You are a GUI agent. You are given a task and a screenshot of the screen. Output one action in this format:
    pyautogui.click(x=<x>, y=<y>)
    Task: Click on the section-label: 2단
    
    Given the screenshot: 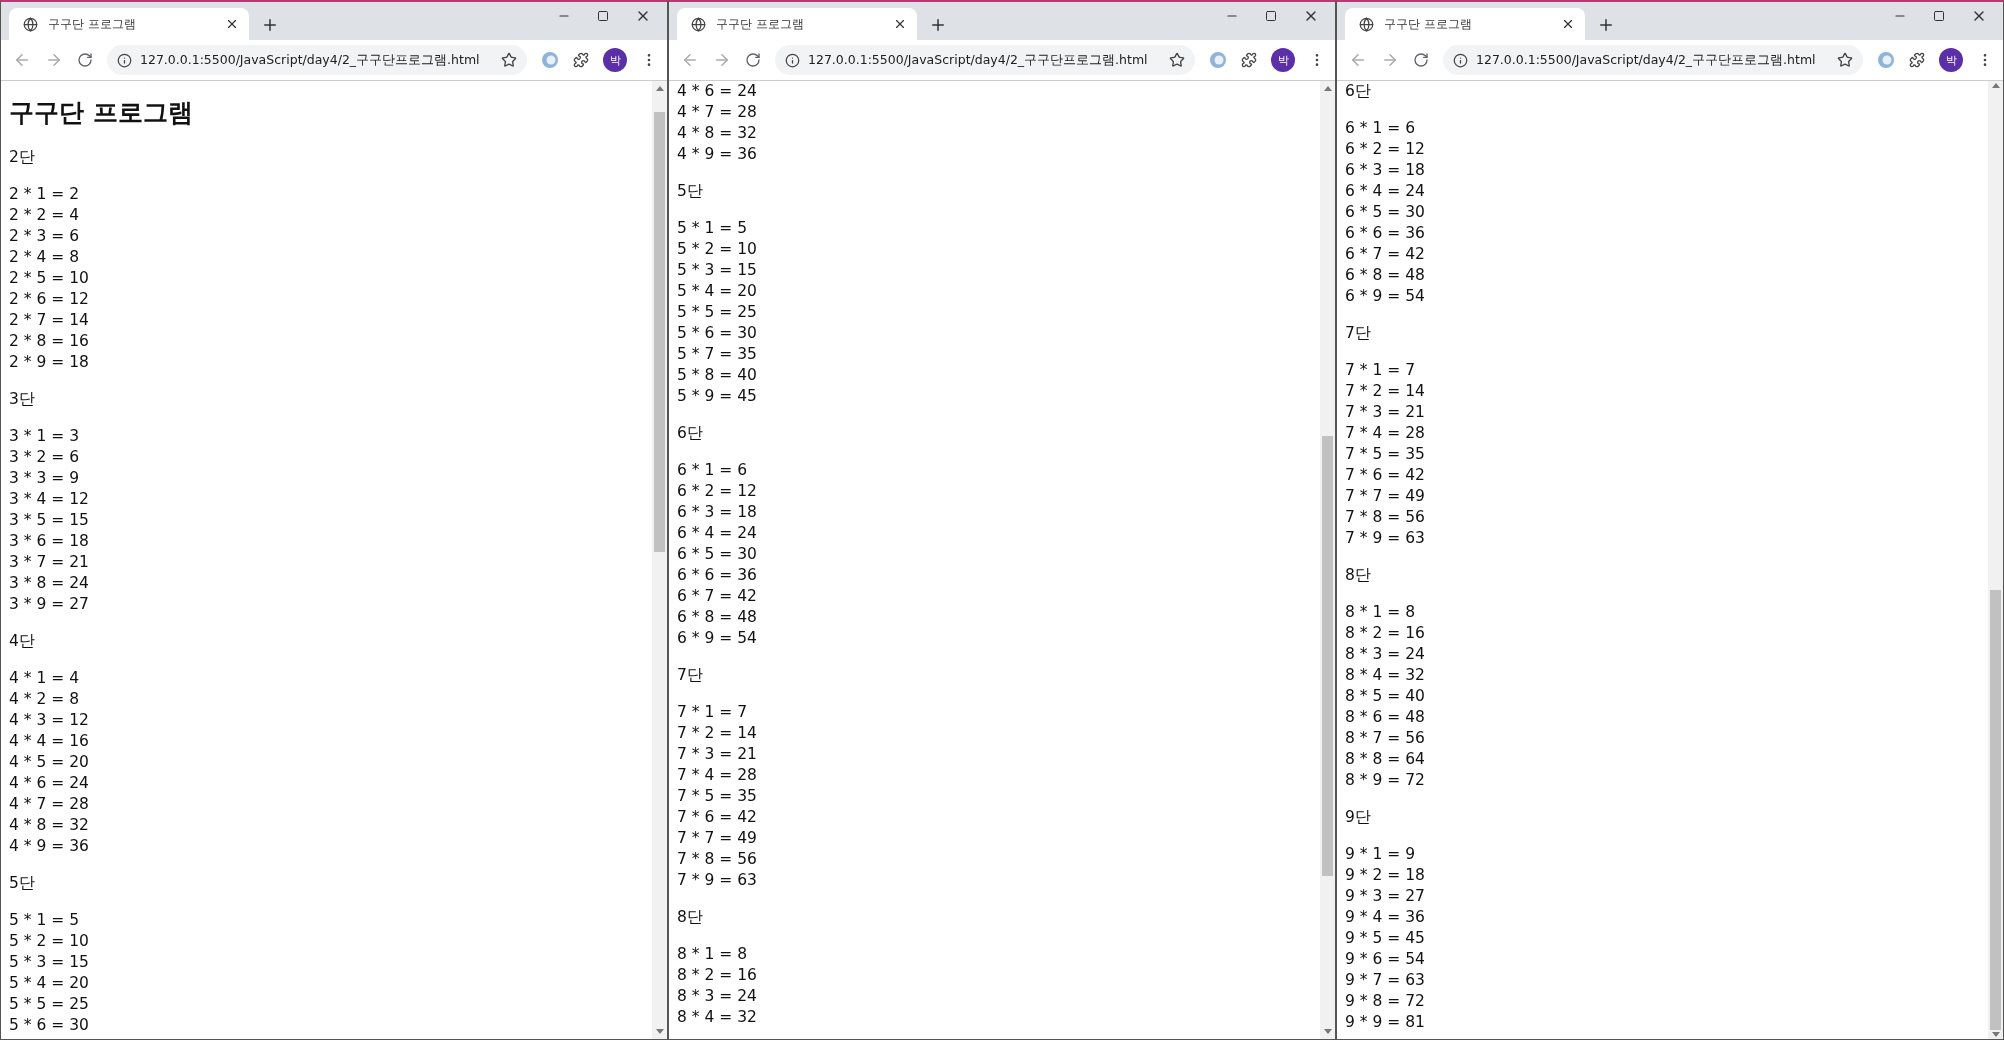 What is the action you would take?
    pyautogui.click(x=22, y=157)
    